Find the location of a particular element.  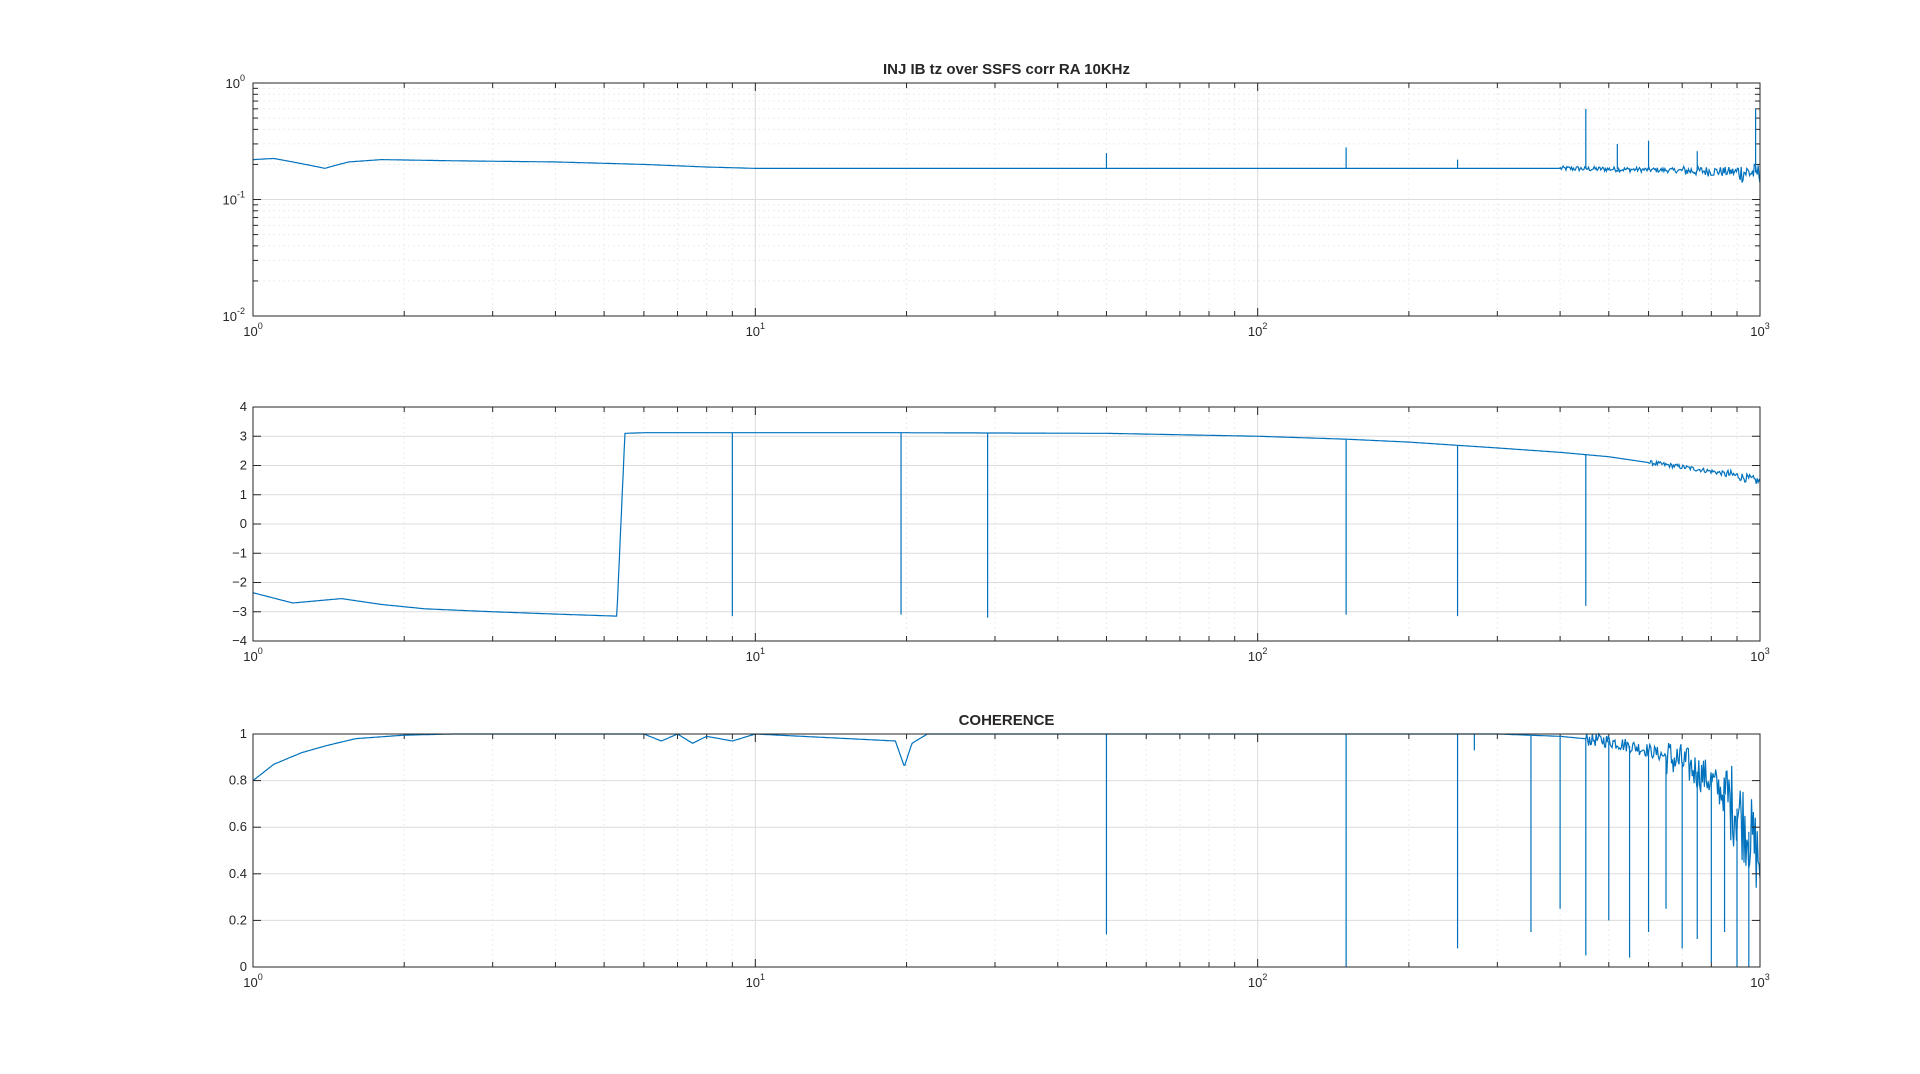

y-tick-label: 3 is located at coordinates (243, 435).